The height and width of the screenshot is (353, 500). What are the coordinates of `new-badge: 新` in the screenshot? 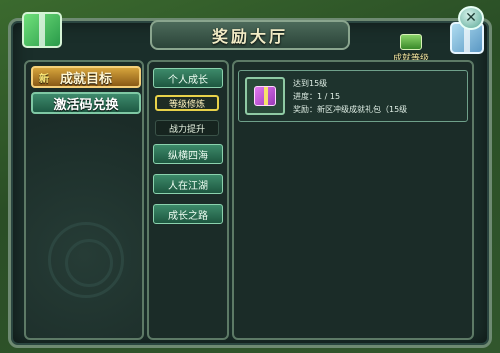 It's located at (44, 79).